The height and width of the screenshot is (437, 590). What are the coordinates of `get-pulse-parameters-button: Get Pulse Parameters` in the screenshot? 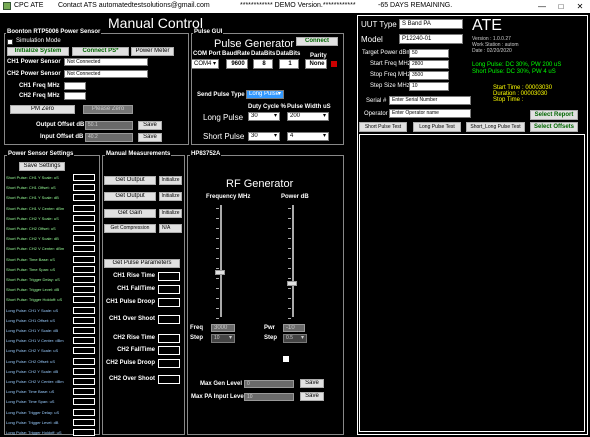 It's located at (142, 263).